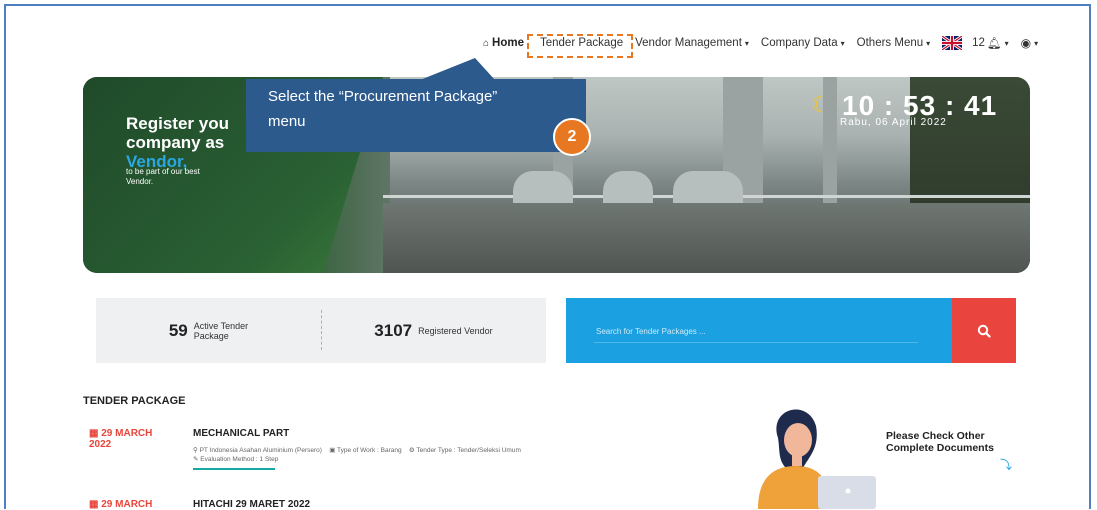 This screenshot has width=1097, height=510. Describe the element at coordinates (688, 43) in the screenshot. I see `nav-vendor-management-label: Vendor Management` at that location.